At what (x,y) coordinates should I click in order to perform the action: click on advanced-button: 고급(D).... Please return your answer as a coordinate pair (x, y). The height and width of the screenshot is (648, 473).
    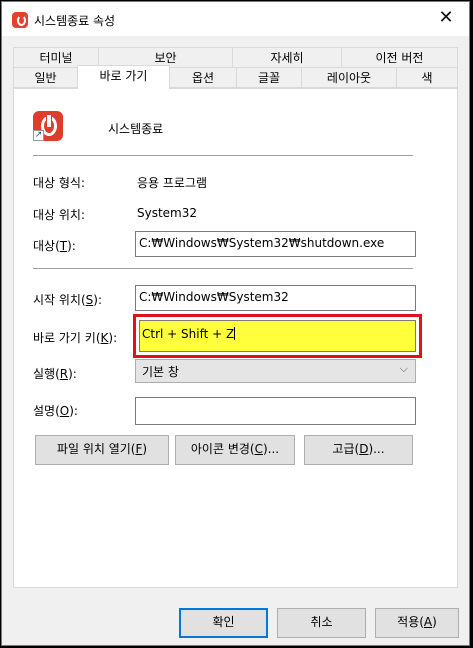
    Looking at the image, I should click on (358, 450).